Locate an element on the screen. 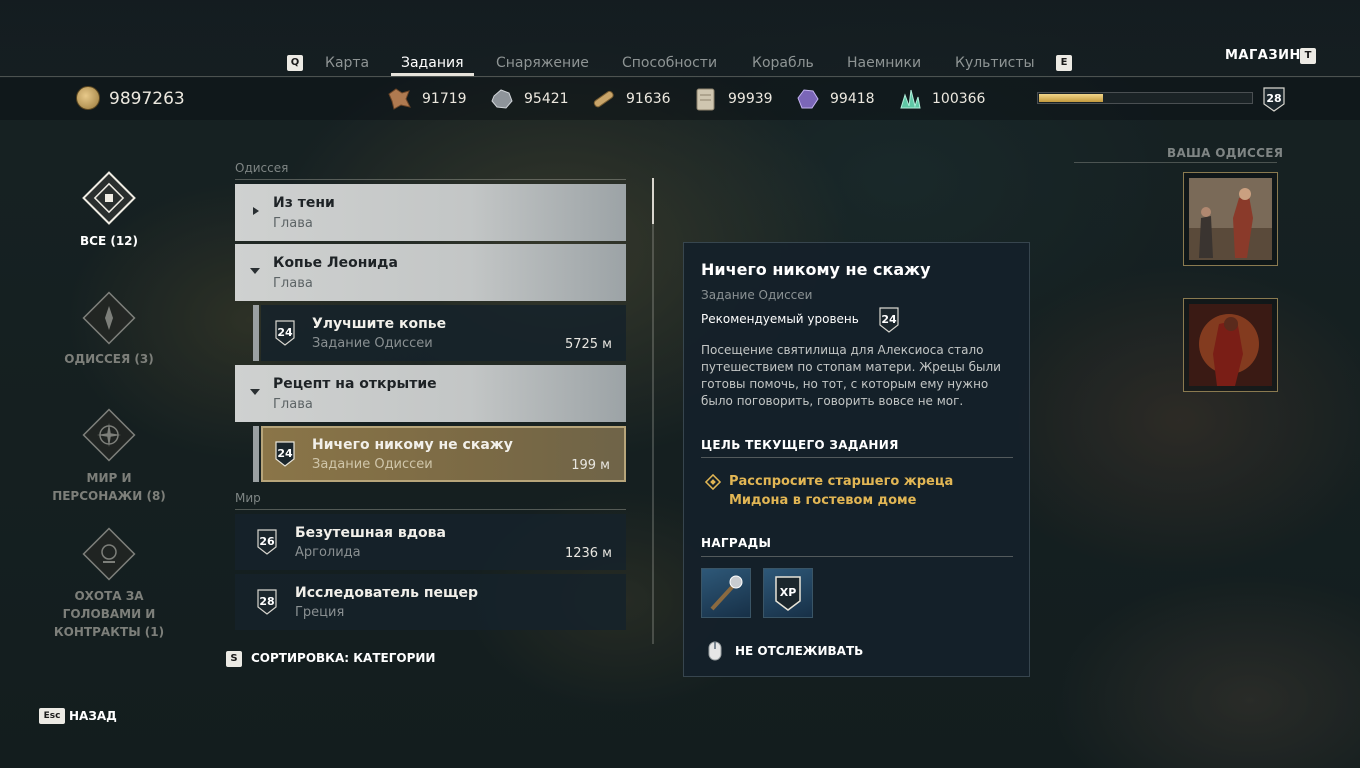 Image resolution: width=1360 pixels, height=768 pixels. mace-weapon-icon is located at coordinates (726, 593).